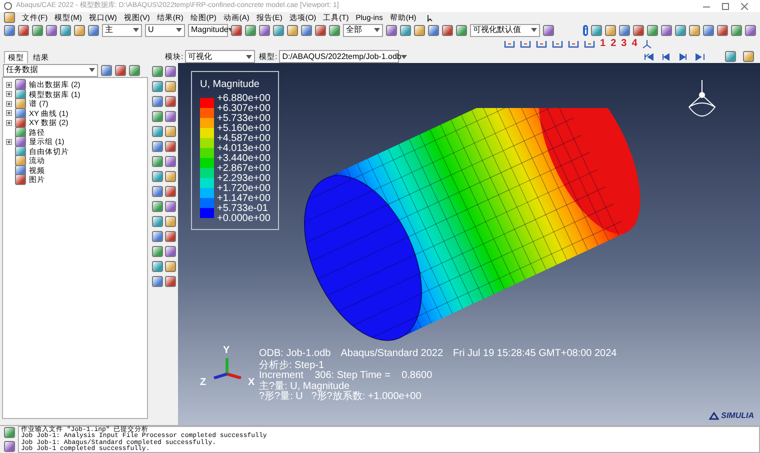 The height and width of the screenshot is (453, 760). I want to click on view-number: 2, so click(613, 43).